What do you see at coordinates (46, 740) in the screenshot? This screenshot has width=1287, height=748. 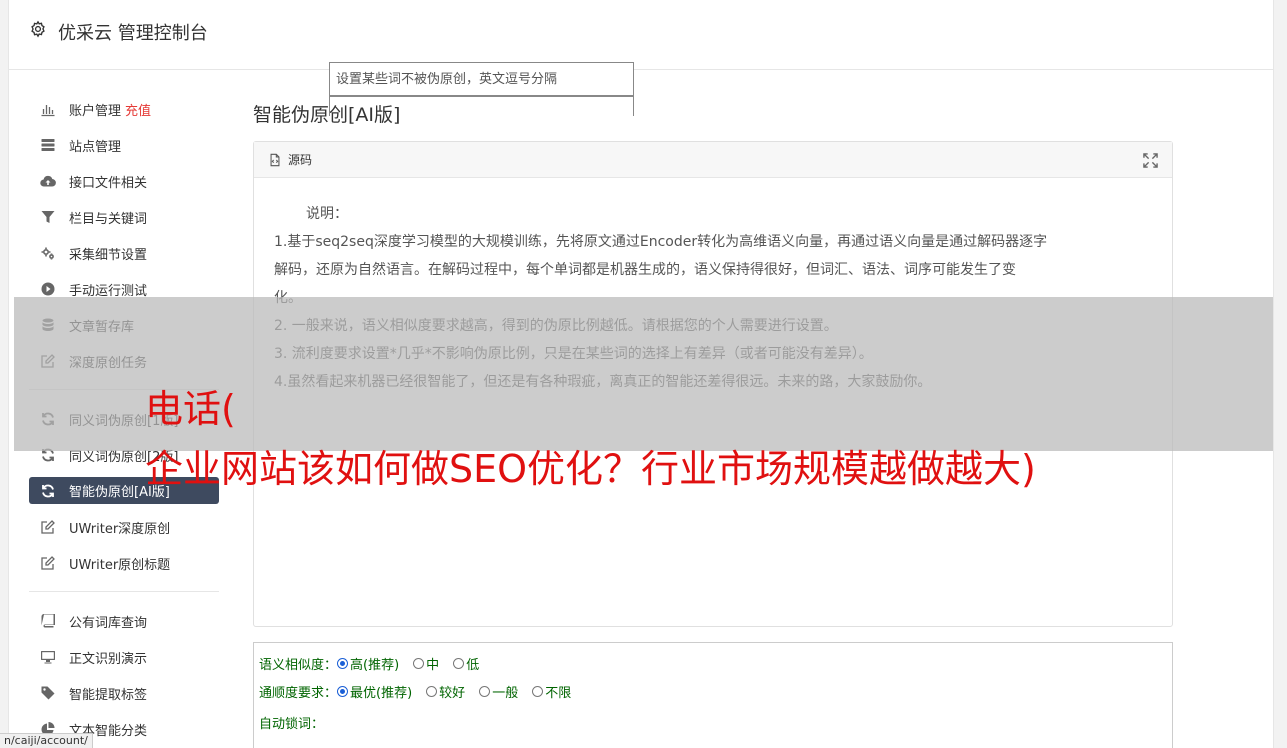 I see `status-url: n/caiji/account/` at bounding box center [46, 740].